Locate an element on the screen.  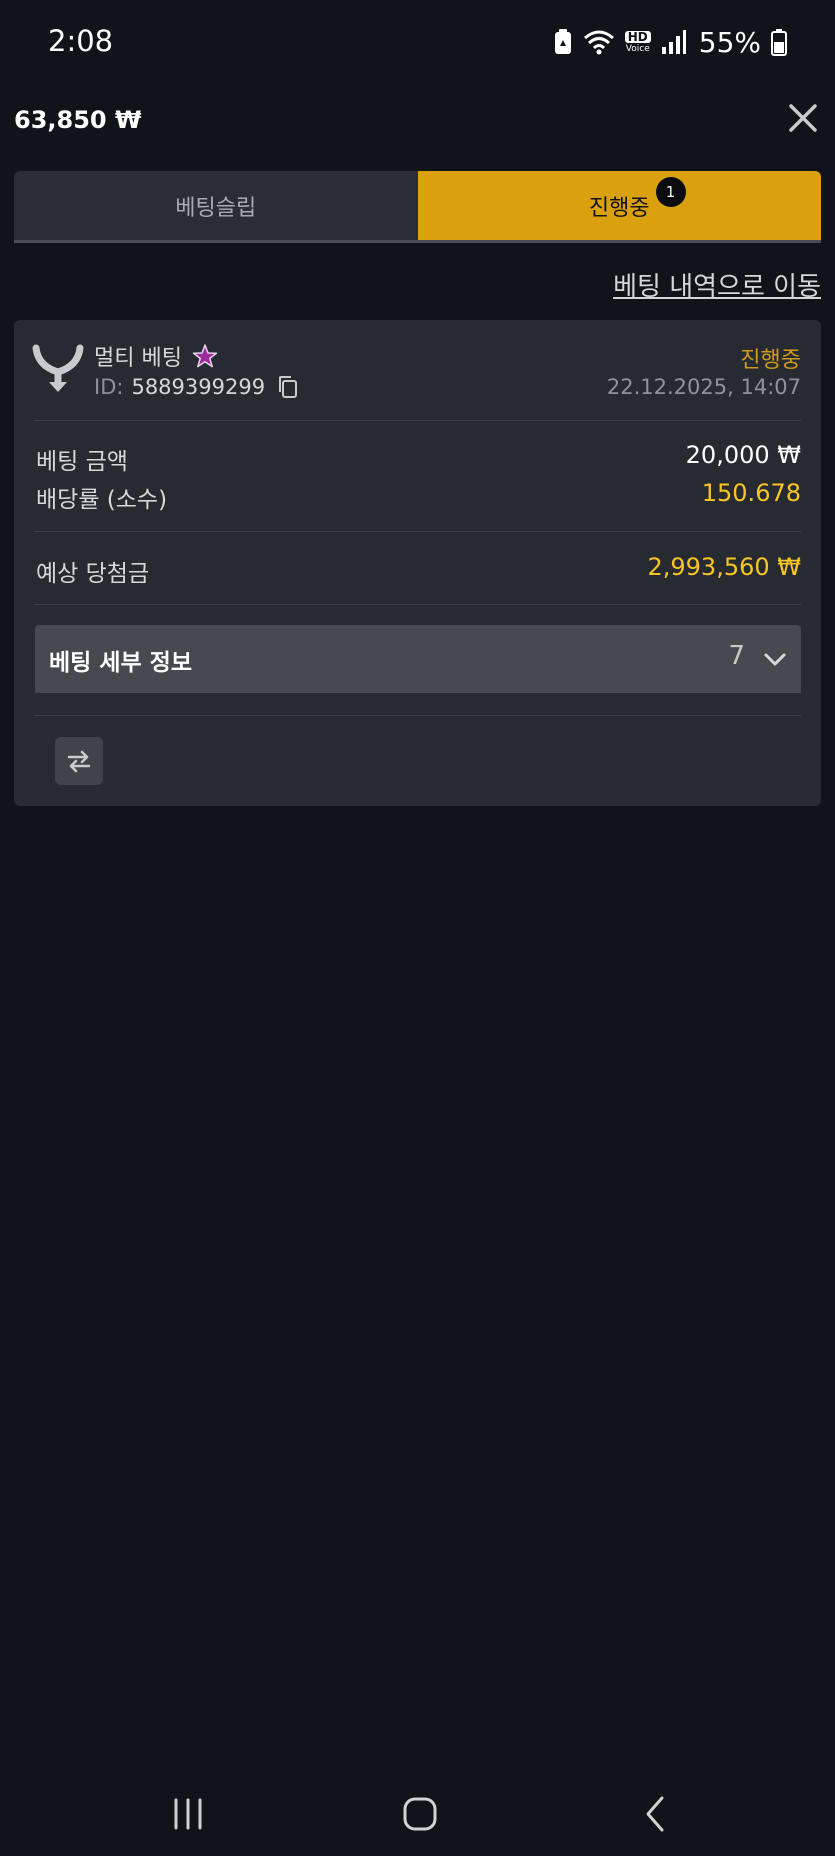
tab-label: 베팅슬립 is located at coordinates (216, 208).